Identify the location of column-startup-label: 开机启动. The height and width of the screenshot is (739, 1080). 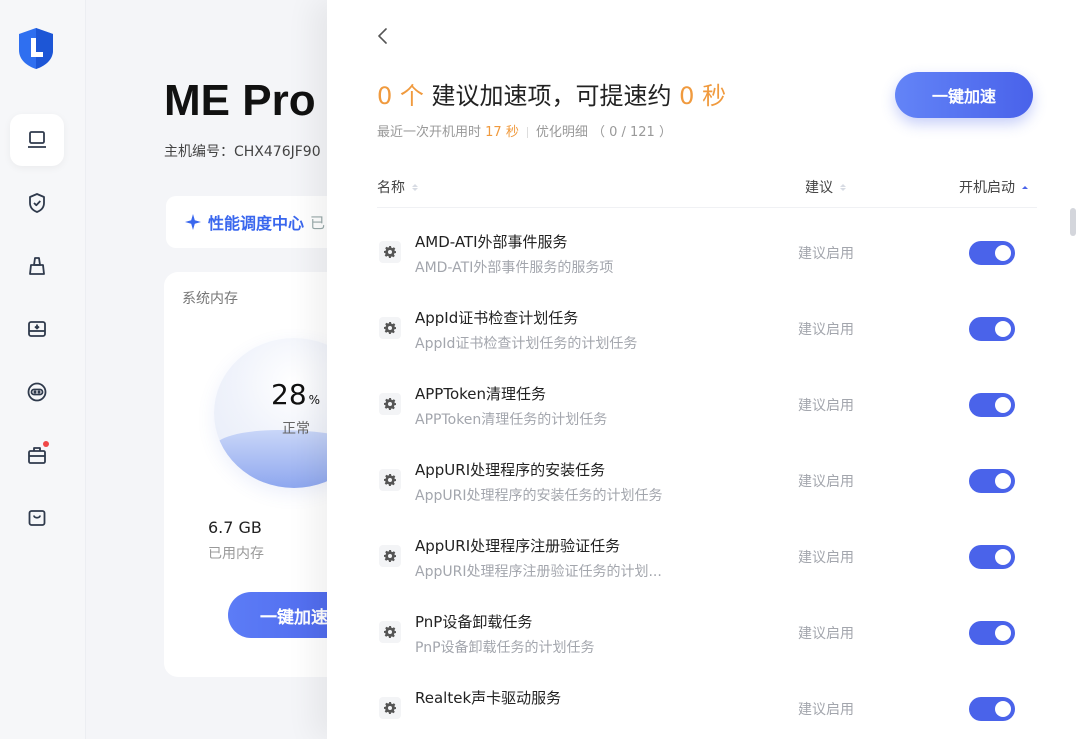
(987, 188).